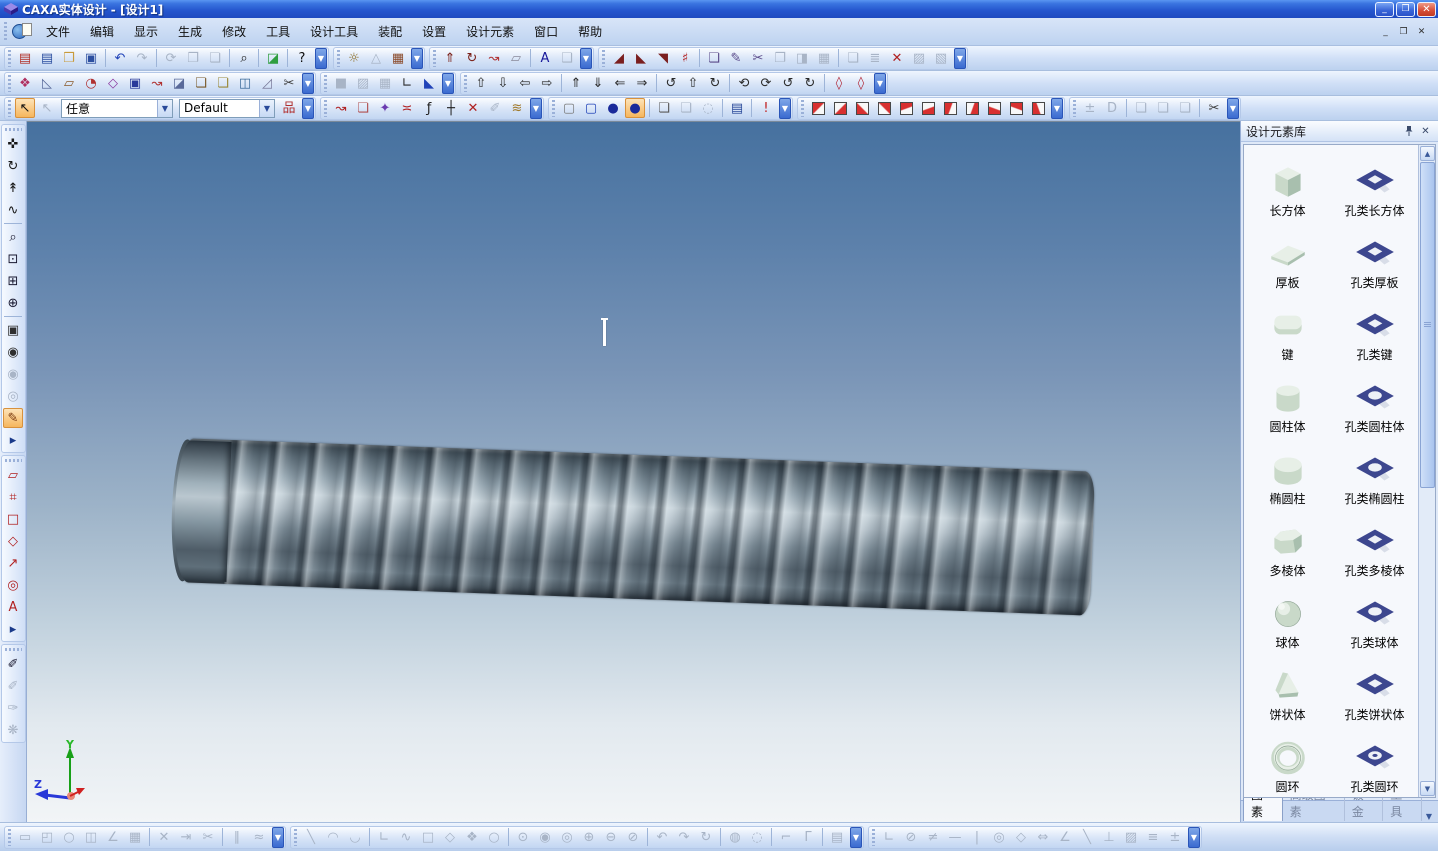  What do you see at coordinates (977, 837) in the screenshot?
I see `vertical-constraint-icon: |` at bounding box center [977, 837].